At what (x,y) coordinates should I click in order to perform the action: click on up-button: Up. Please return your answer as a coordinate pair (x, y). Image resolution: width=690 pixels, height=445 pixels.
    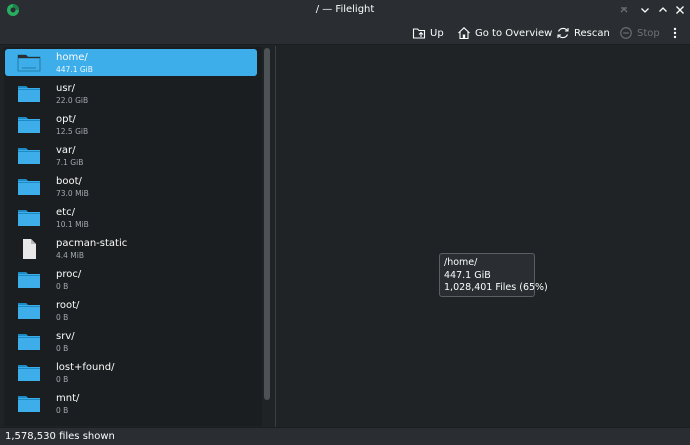
    Looking at the image, I should click on (428, 33).